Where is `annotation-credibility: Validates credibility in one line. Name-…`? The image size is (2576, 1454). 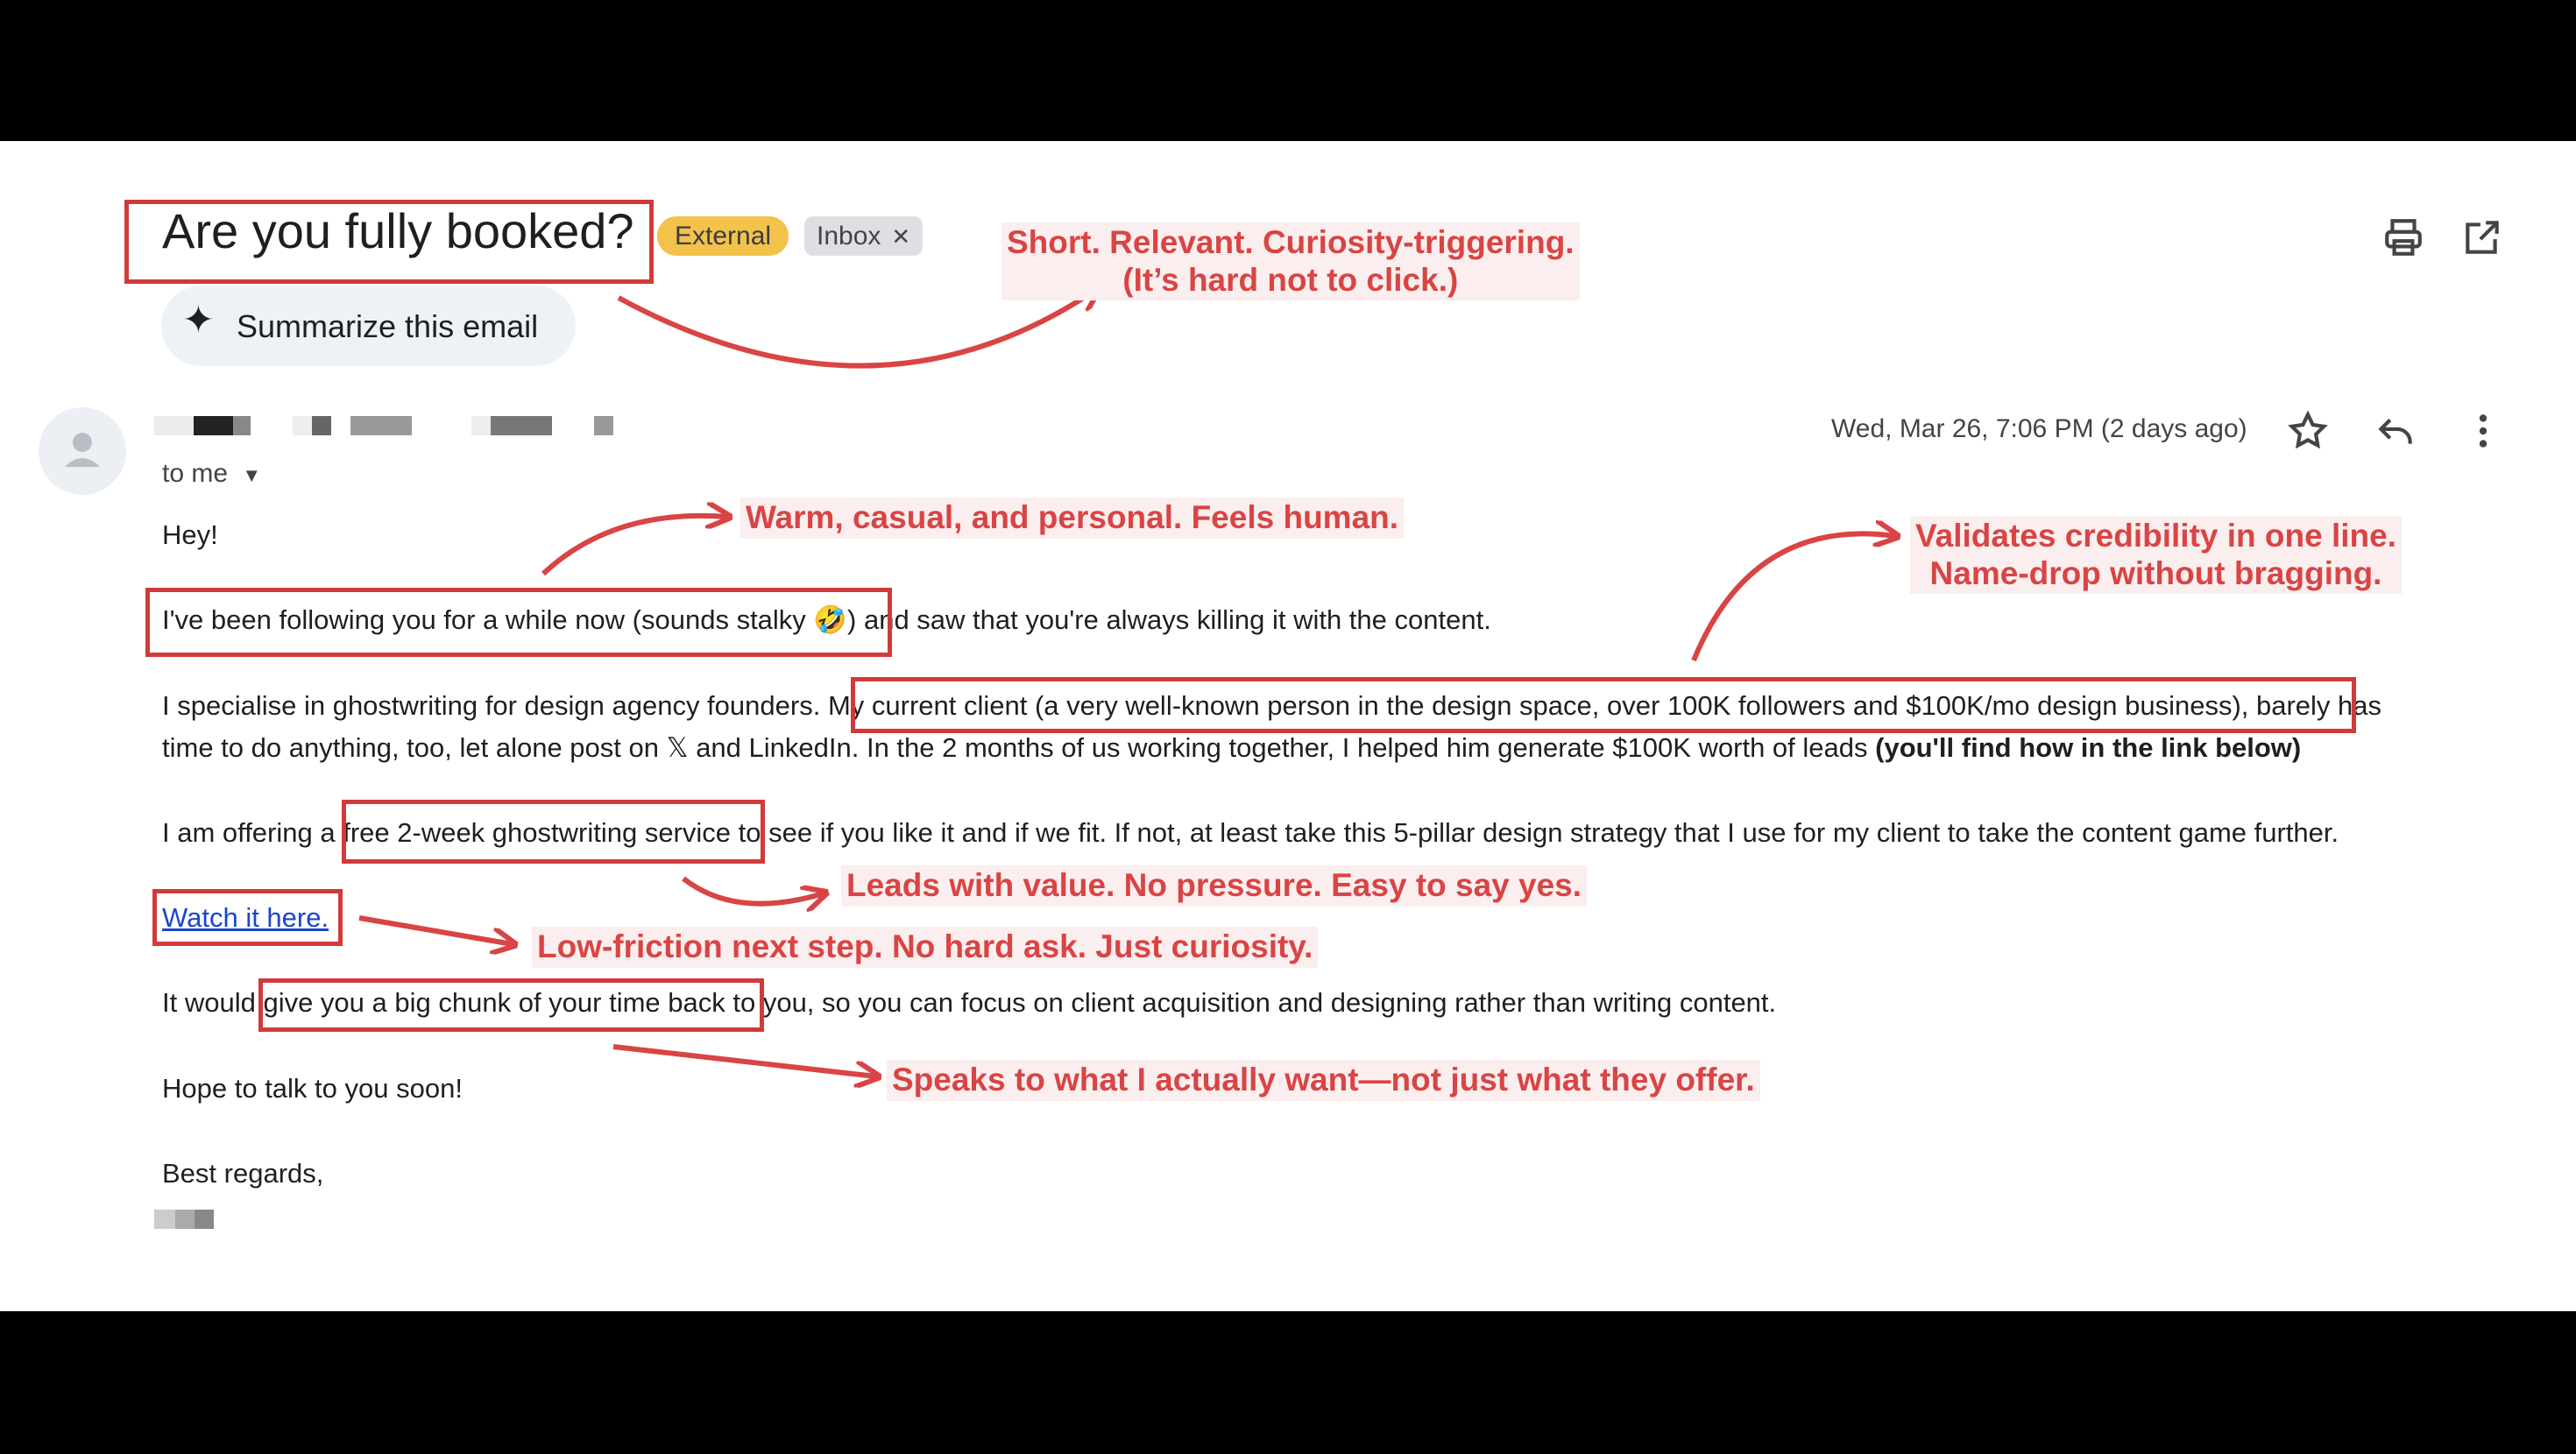
annotation-credibility: Validates credibility in one line. Name-… is located at coordinates (2156, 555).